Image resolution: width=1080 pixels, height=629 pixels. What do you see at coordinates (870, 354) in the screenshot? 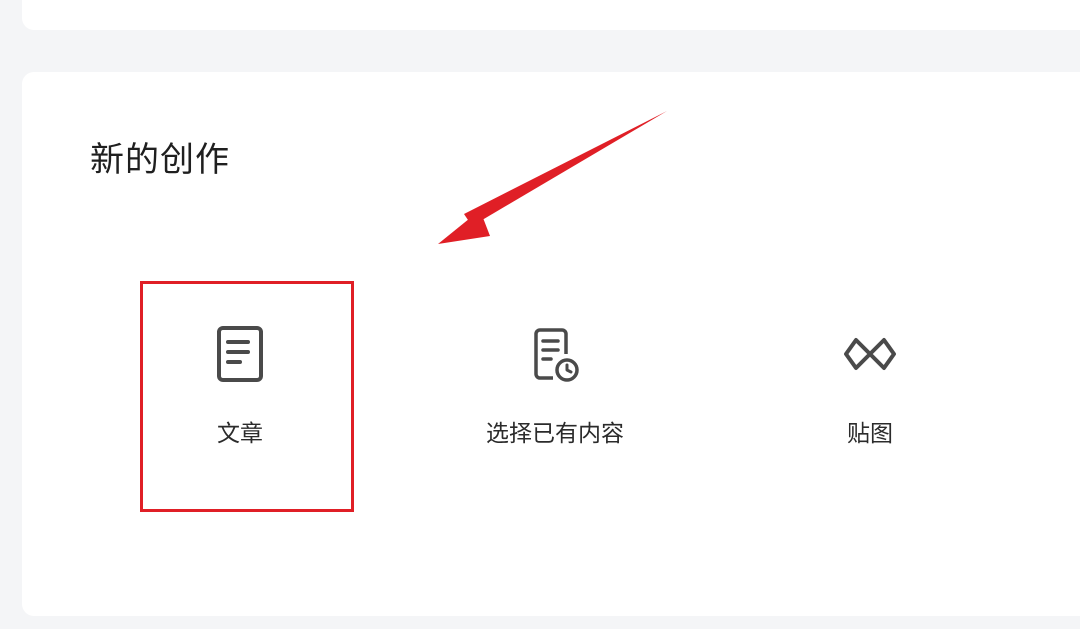
I see `double-diamond-icon` at bounding box center [870, 354].